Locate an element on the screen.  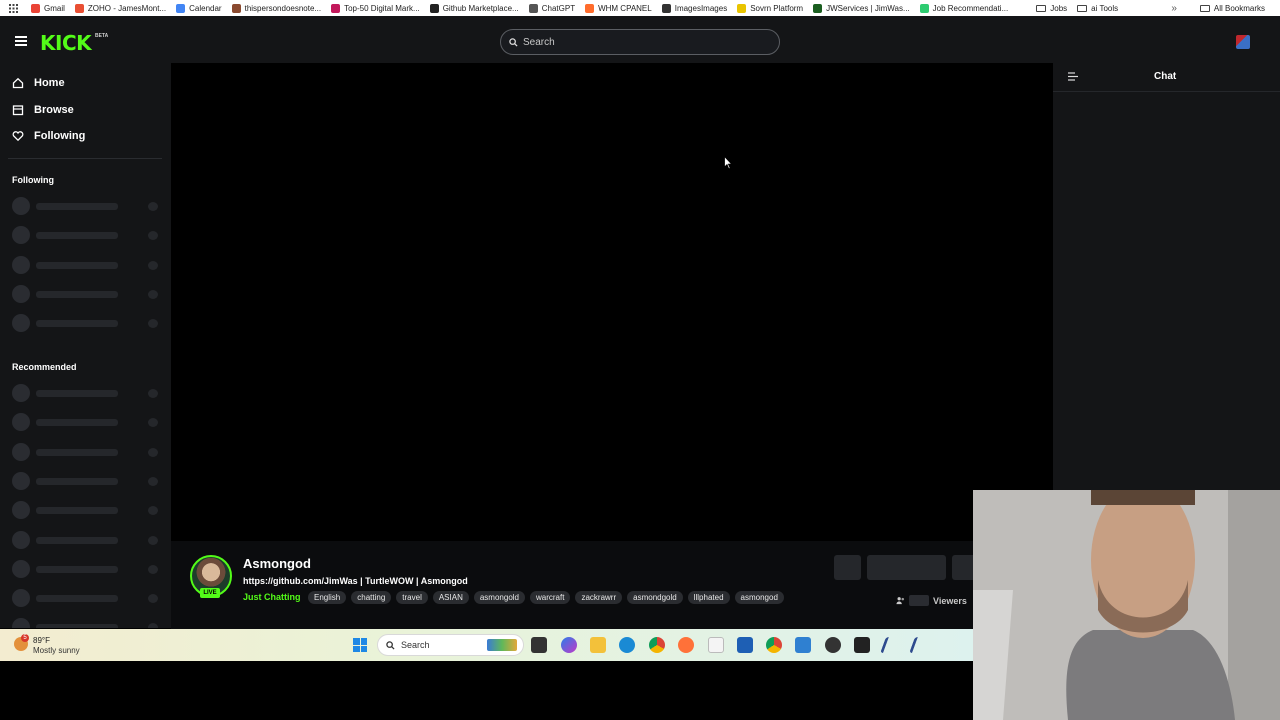
browse-icon is located at coordinates (18, 110).